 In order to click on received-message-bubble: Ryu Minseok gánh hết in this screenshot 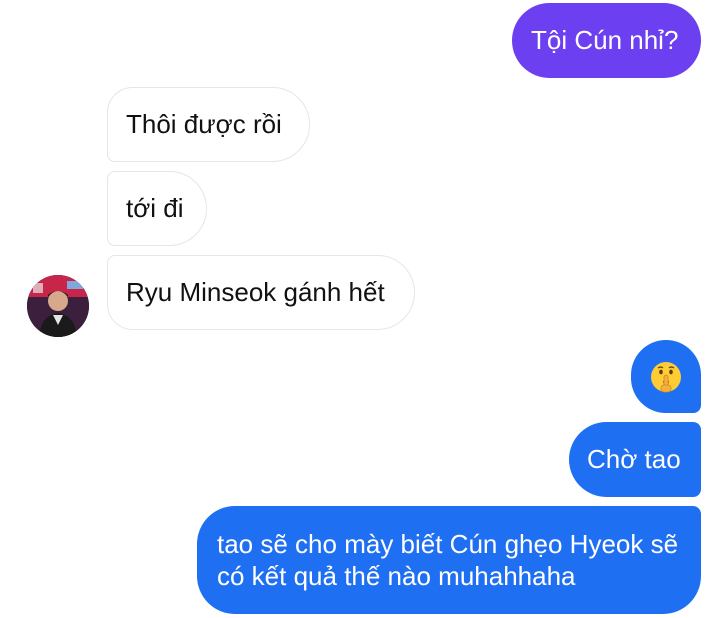, I will do `click(261, 292)`.